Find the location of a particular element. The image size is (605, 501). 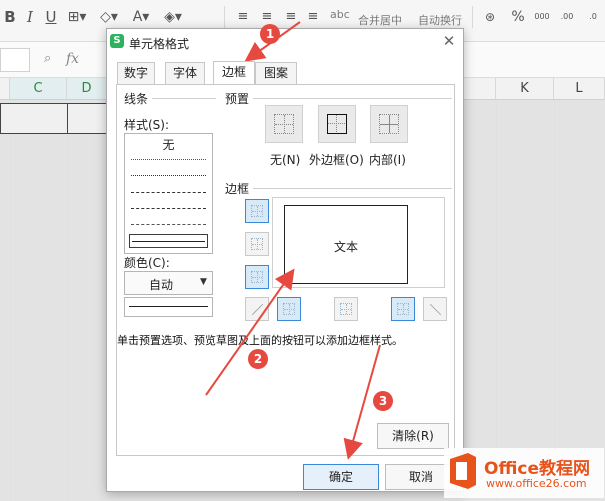

border-middle-horizontal-button is located at coordinates (257, 244).